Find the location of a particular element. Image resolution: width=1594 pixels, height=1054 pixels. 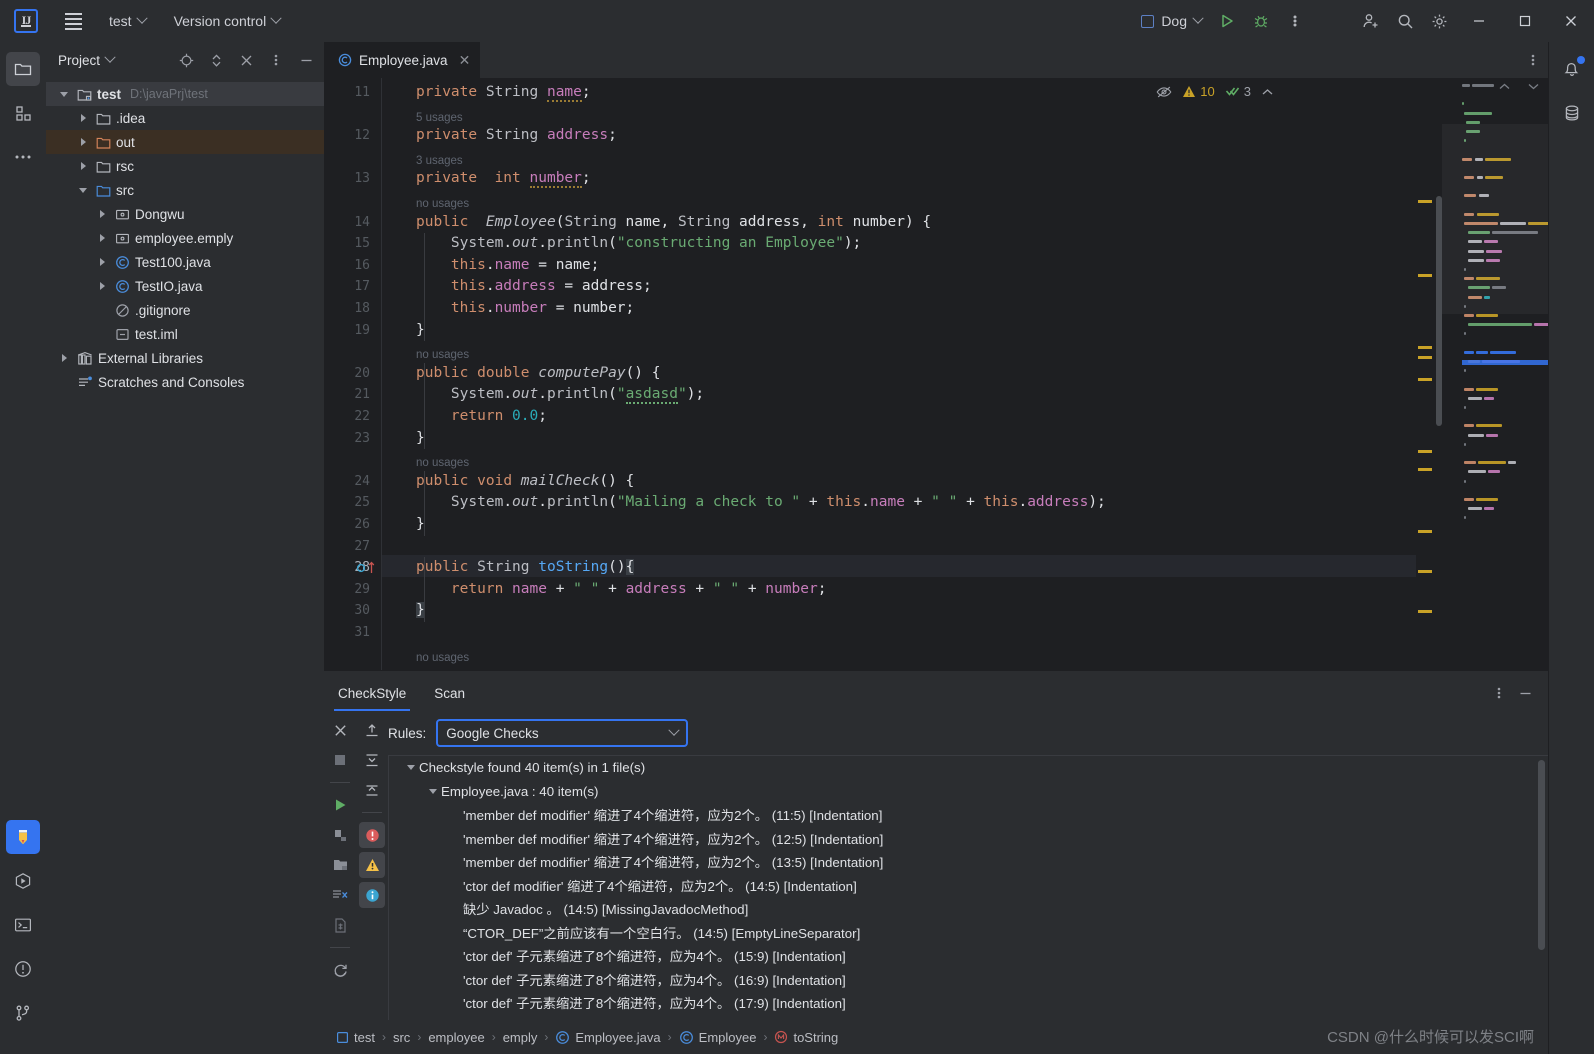

run-button is located at coordinates (1227, 21).